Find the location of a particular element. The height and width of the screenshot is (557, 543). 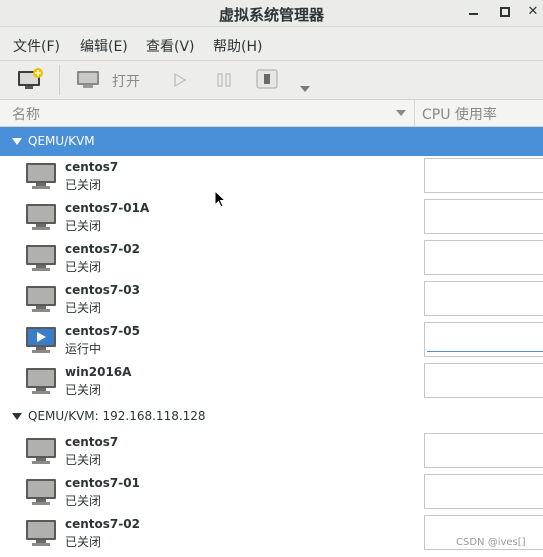

minimize-icon is located at coordinates (473, 13).